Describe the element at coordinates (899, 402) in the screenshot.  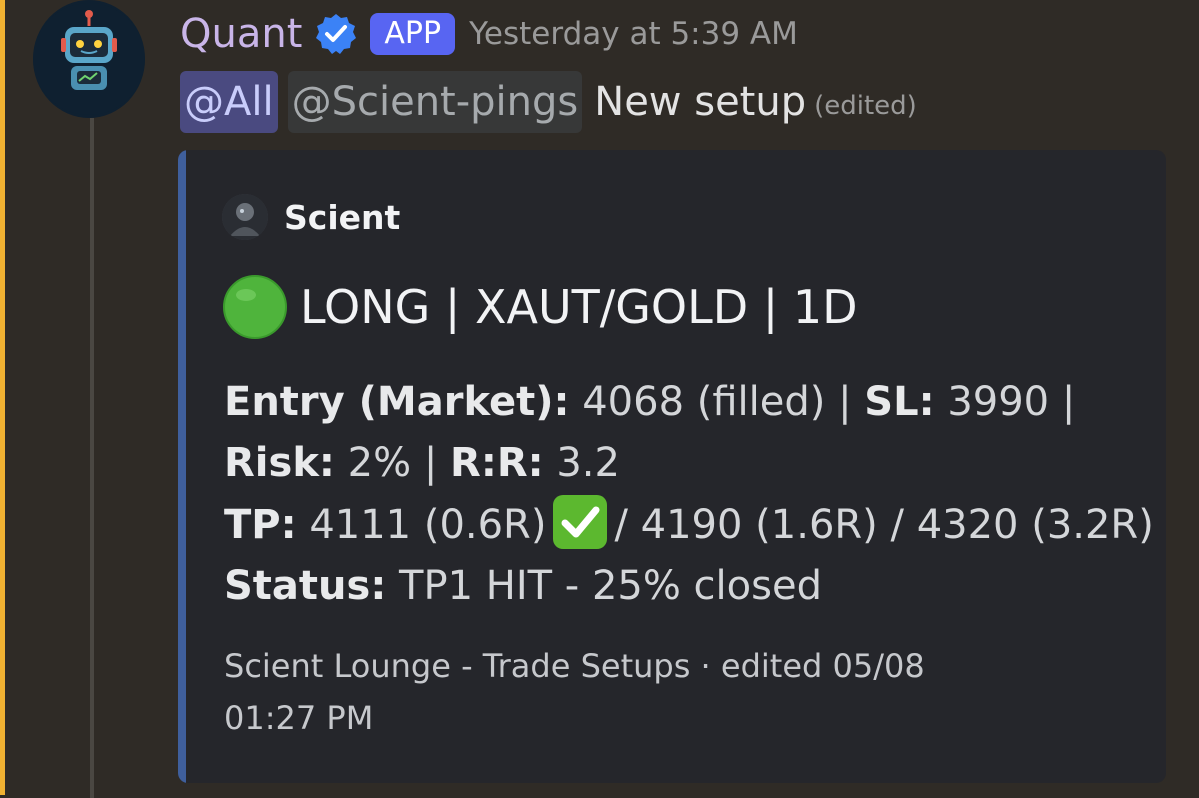
I see `sl-label: SL:` at that location.